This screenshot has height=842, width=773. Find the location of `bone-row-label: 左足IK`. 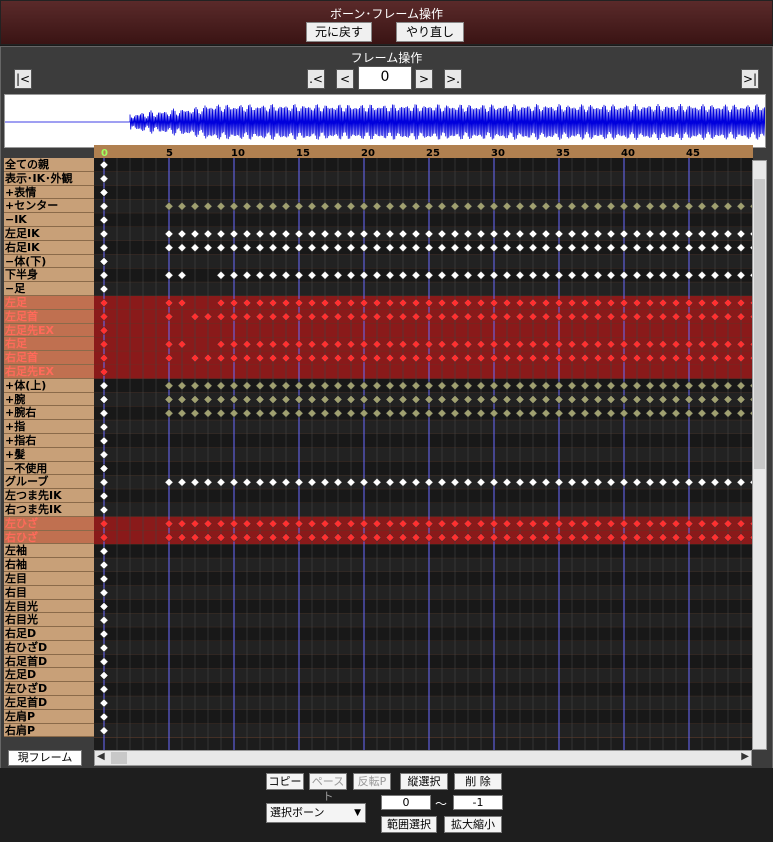

bone-row-label: 左足IK is located at coordinates (49, 233).